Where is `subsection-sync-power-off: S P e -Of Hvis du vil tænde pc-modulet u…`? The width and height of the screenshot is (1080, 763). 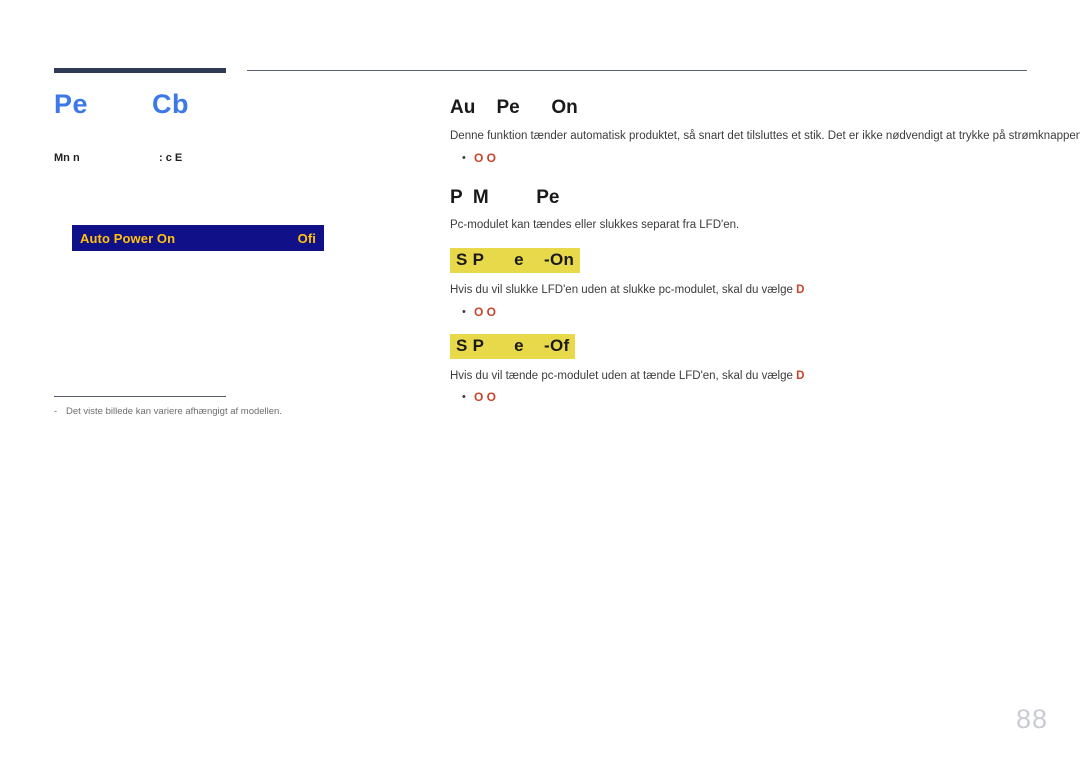 subsection-sync-power-off: S P e -Of Hvis du vil tænde pc-modulet u… is located at coordinates (745, 369).